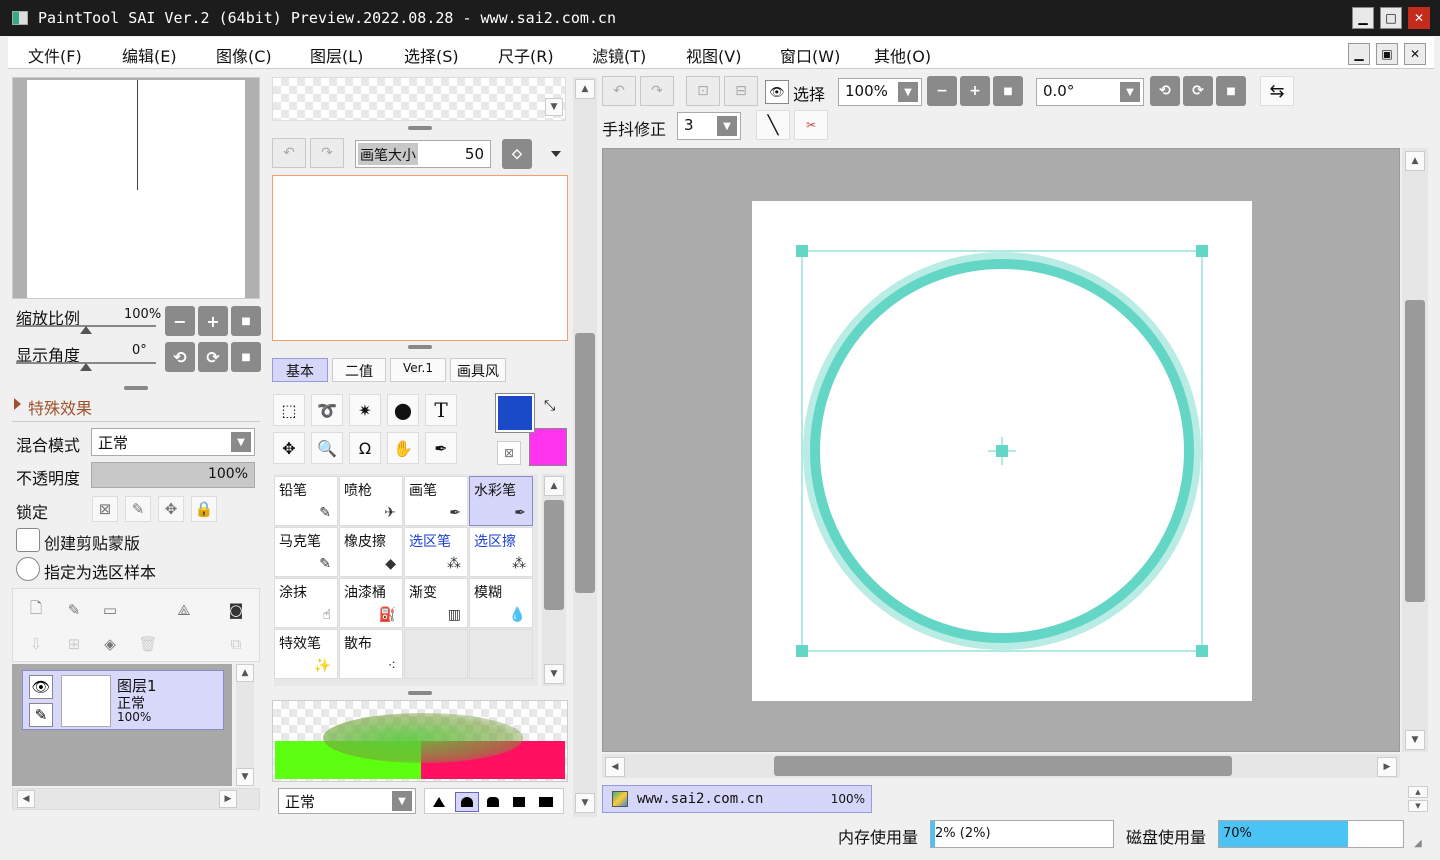 The width and height of the screenshot is (1440, 860). I want to click on zoom-in-button: +, so click(213, 321).